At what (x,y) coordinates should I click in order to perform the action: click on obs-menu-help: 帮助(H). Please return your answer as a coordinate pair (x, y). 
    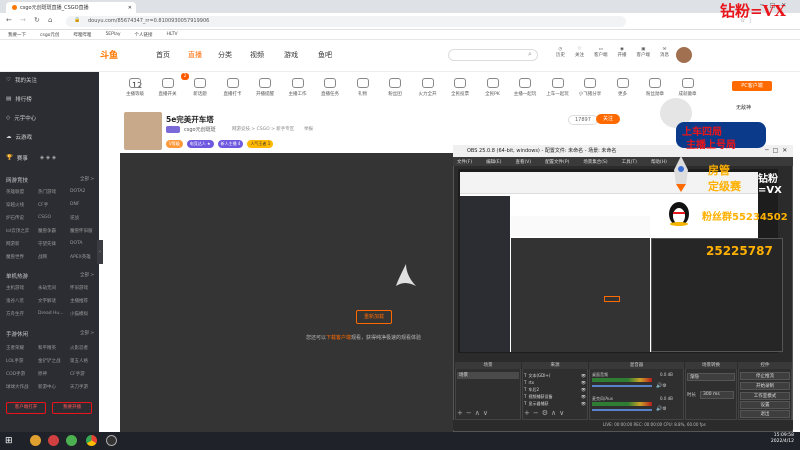
    Looking at the image, I should click on (659, 162).